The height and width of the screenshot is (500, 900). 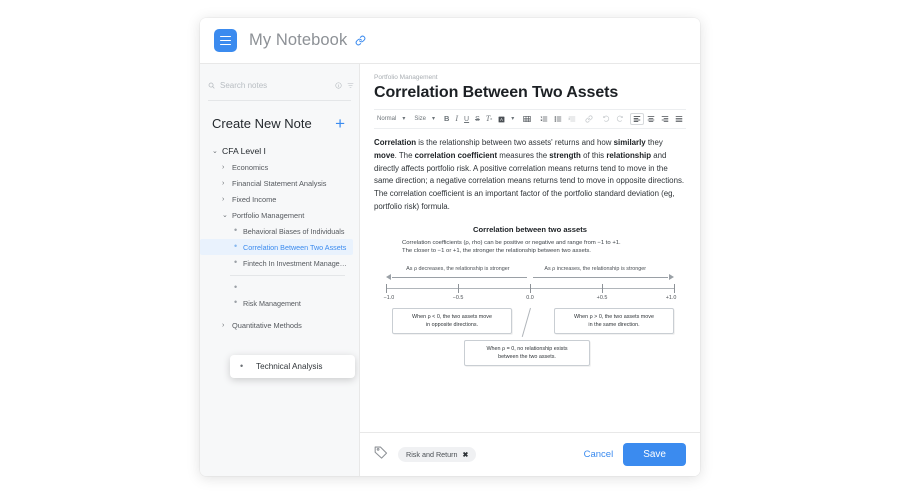 I want to click on tree-item-fixed-income: › Fixed Income, so click(x=279, y=199).